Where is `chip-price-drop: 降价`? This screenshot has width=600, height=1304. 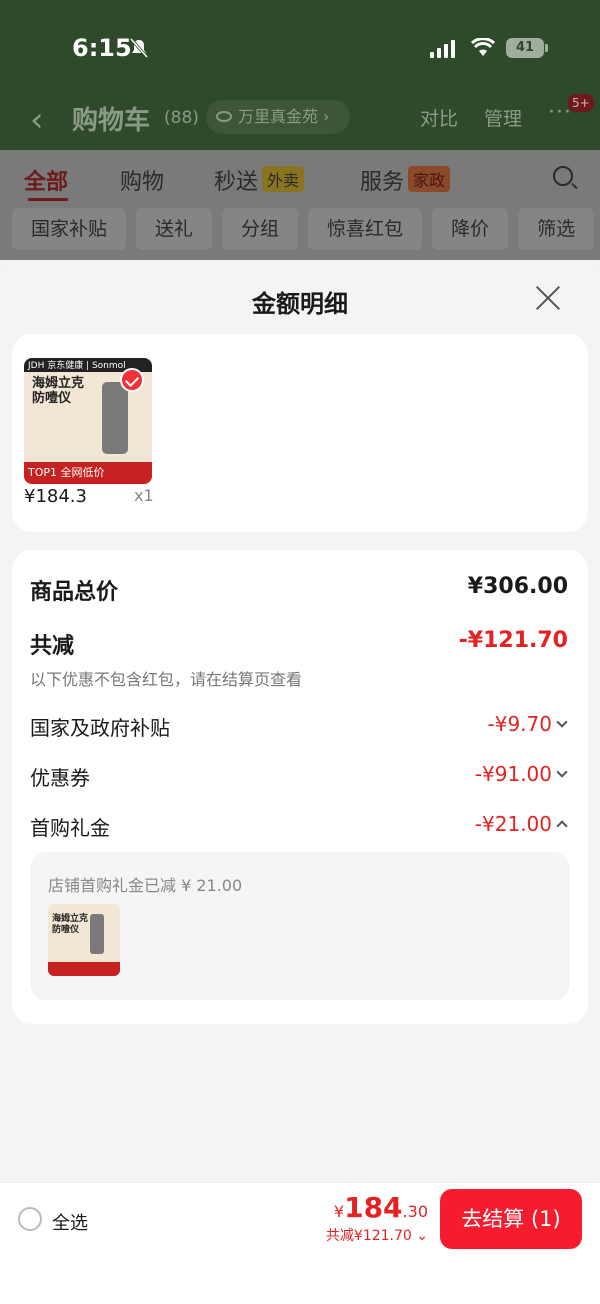 chip-price-drop: 降价 is located at coordinates (470, 229).